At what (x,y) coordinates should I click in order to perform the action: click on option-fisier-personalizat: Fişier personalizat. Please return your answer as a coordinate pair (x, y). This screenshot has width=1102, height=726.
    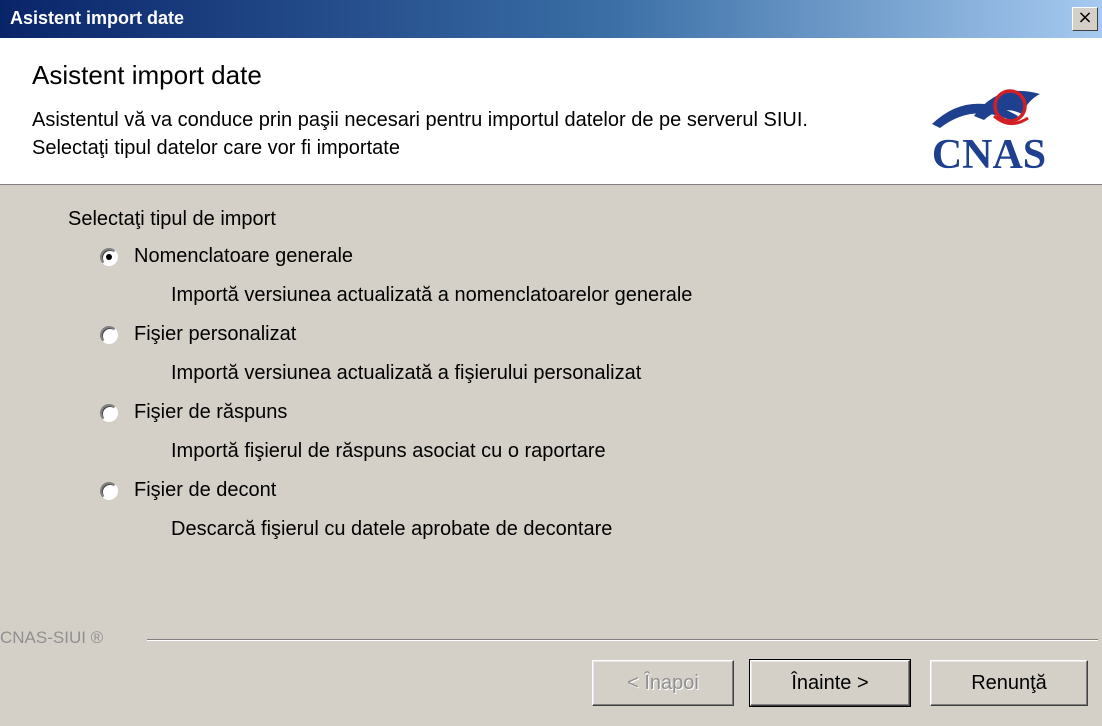
    Looking at the image, I should click on (198, 334).